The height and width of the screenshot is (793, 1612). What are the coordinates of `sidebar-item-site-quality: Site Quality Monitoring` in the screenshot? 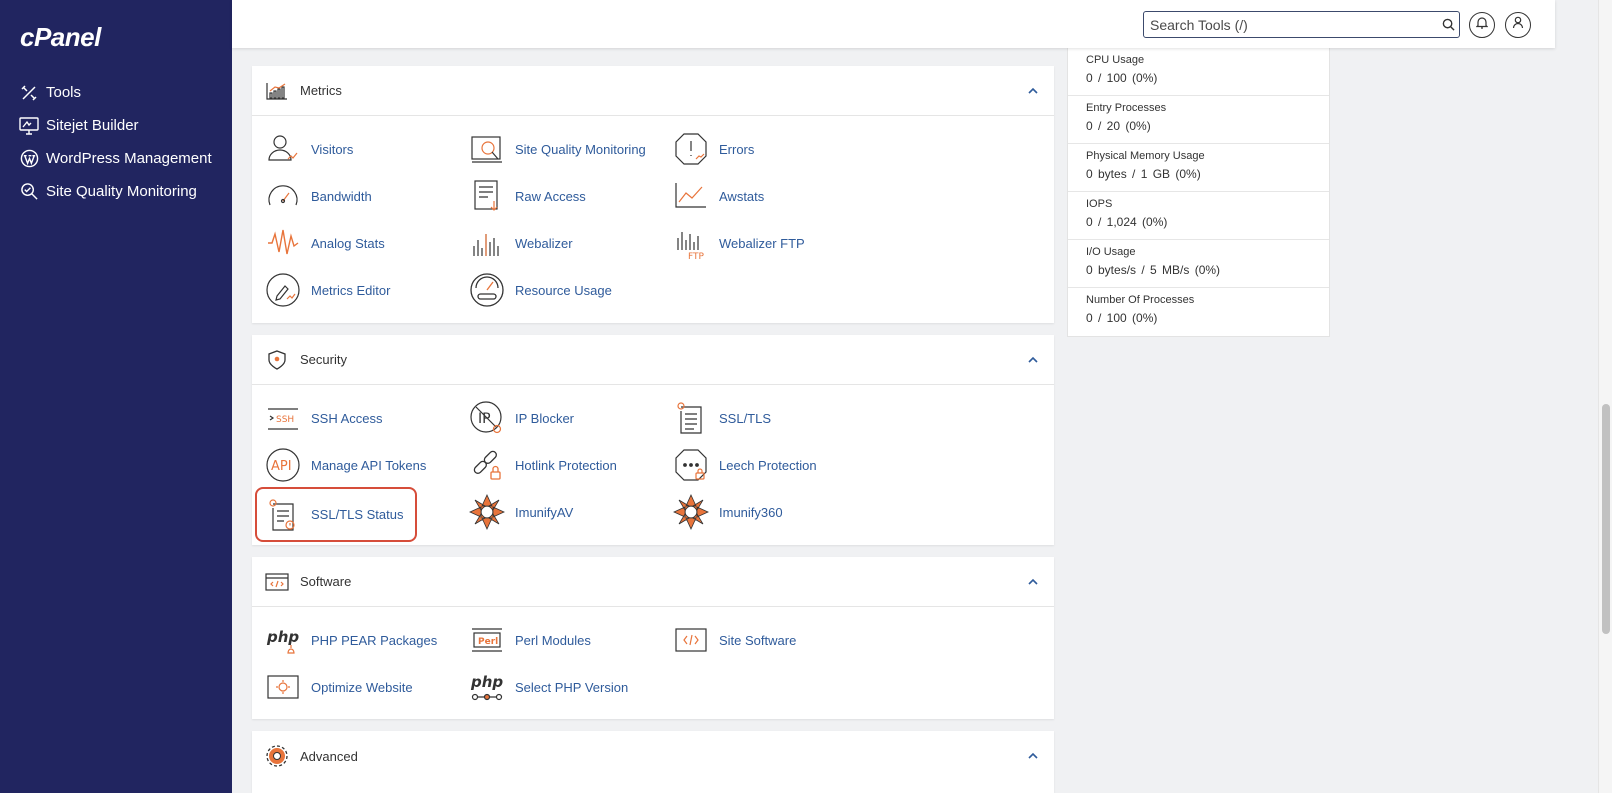 It's located at (116, 191).